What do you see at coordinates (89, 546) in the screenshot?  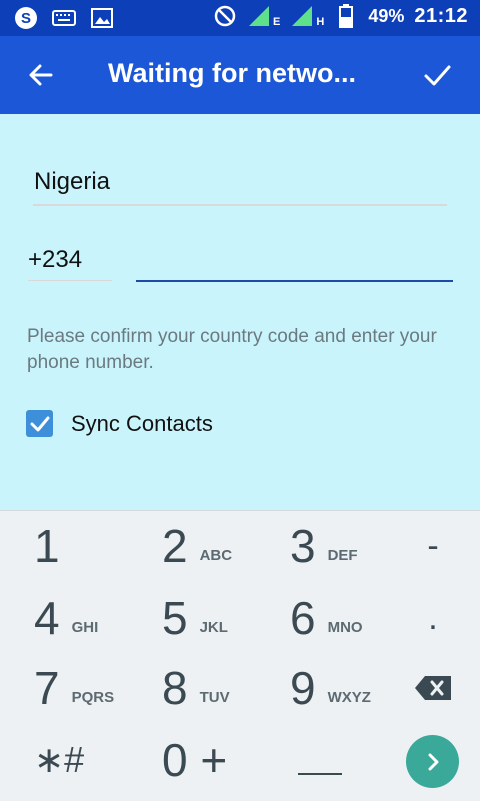 I see `key-1: 1` at bounding box center [89, 546].